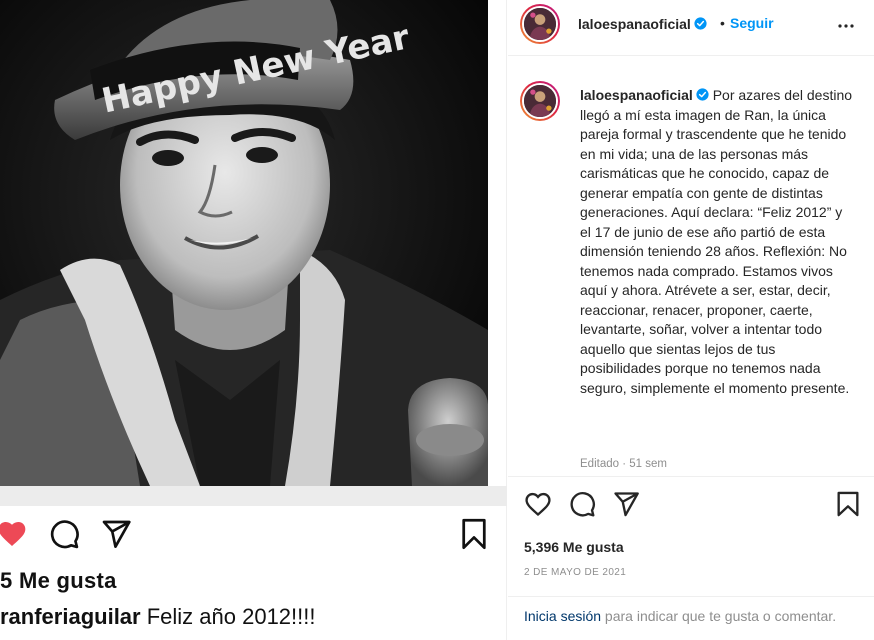 This screenshot has height=640, width=874. I want to click on embedded-username: ranferiaguilar, so click(70, 616).